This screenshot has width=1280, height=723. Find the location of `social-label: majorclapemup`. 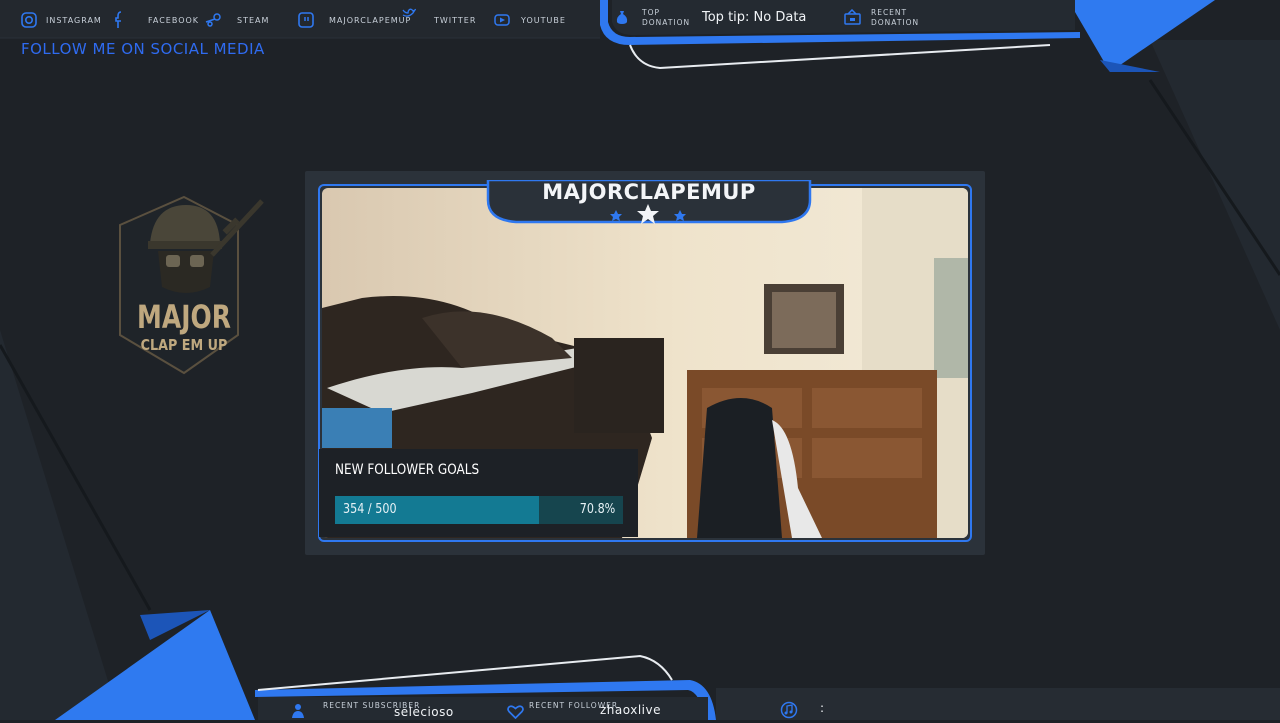

social-label: majorclapemup is located at coordinates (370, 20).